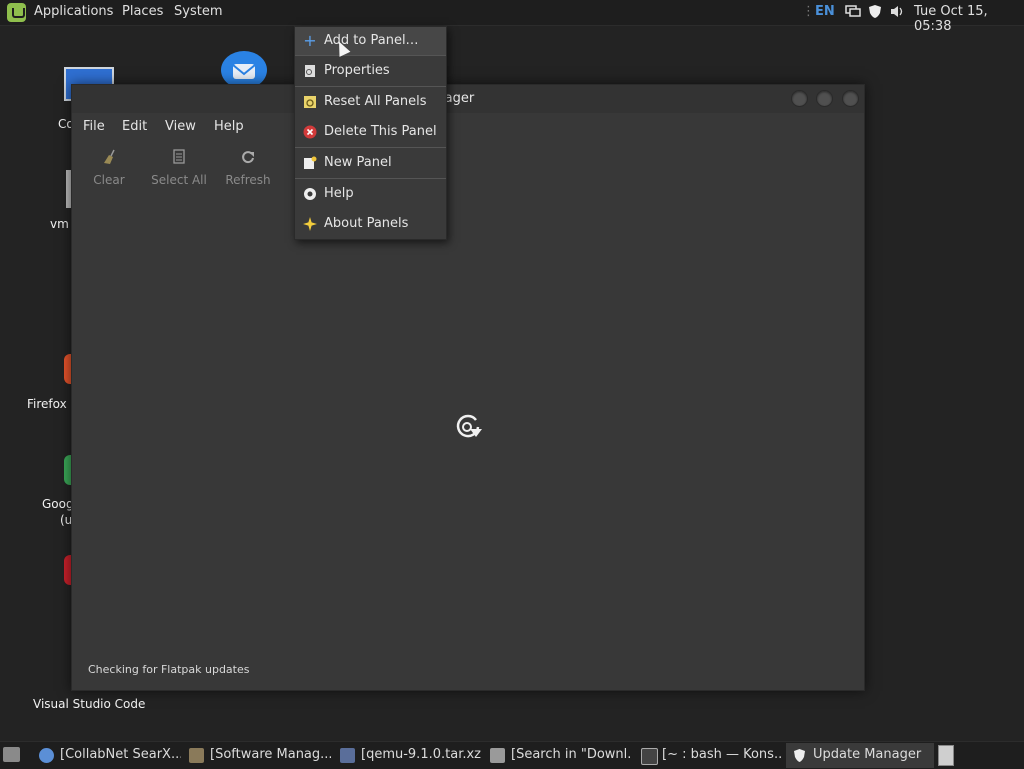 The width and height of the screenshot is (1024, 769). Describe the element at coordinates (853, 13) in the screenshot. I see `network-icon` at that location.